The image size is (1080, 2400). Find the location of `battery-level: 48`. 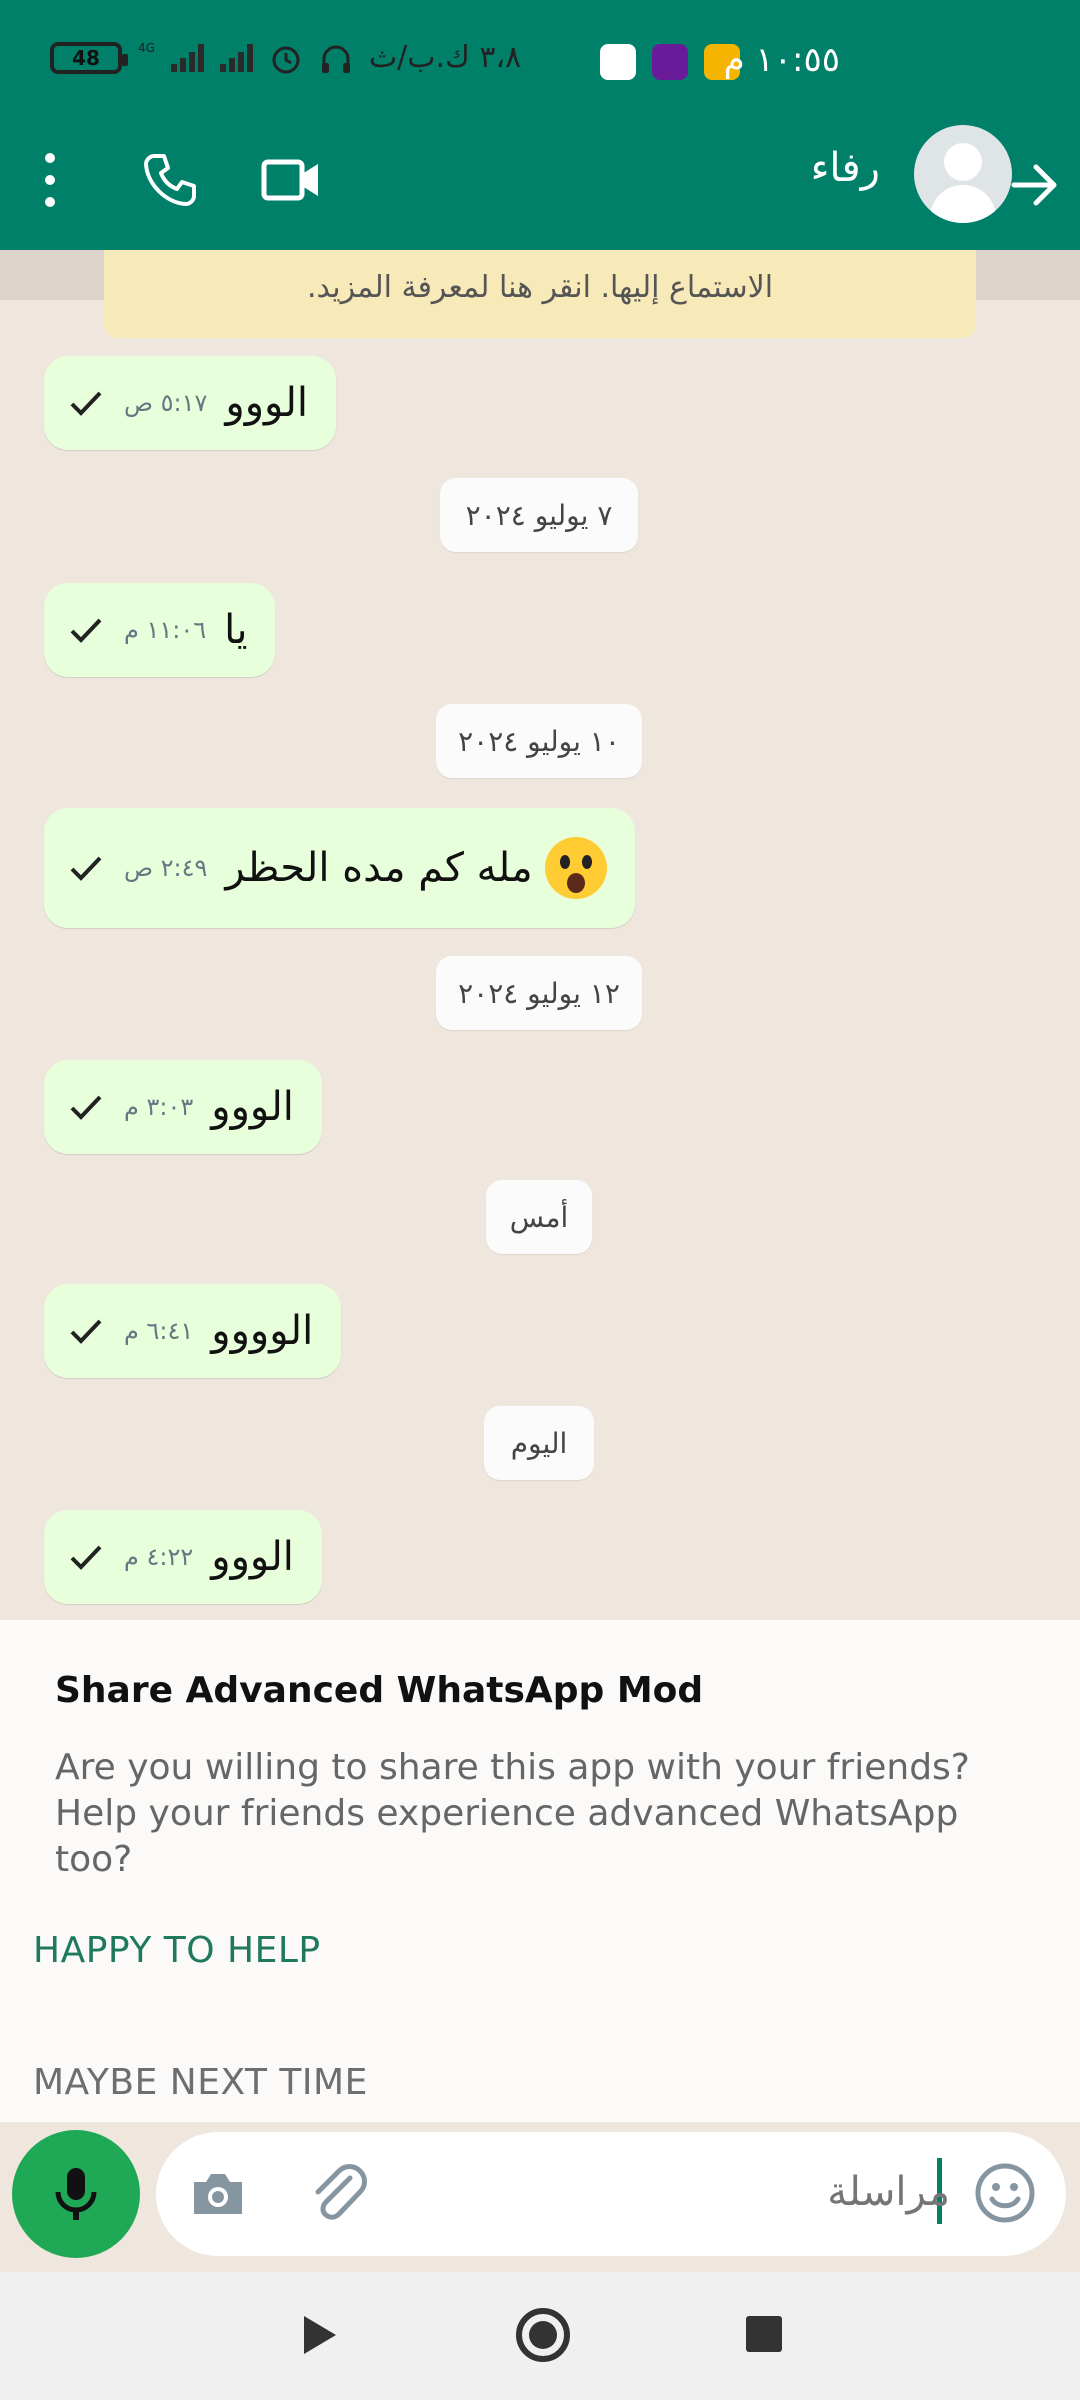

battery-level: 48 is located at coordinates (86, 57).